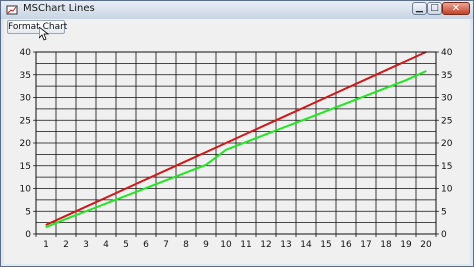 This screenshot has width=474, height=267. Describe the element at coordinates (26, 53) in the screenshot. I see `y-tick-label-left: 40` at that location.